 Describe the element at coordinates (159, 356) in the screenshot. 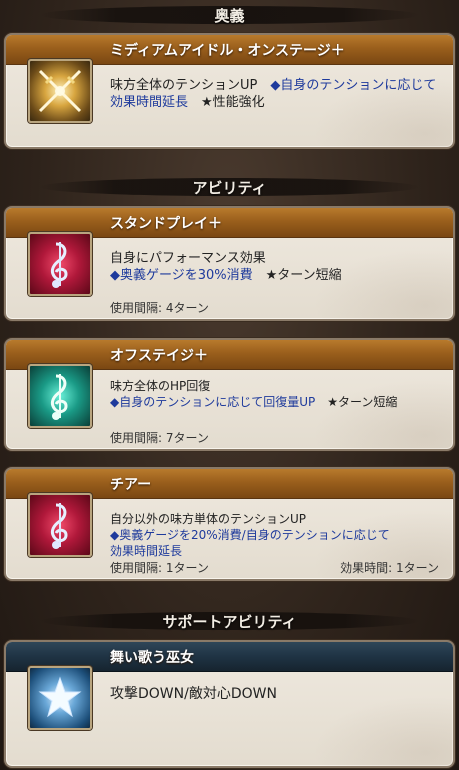

I see `card-title: オフステイジ＋` at that location.